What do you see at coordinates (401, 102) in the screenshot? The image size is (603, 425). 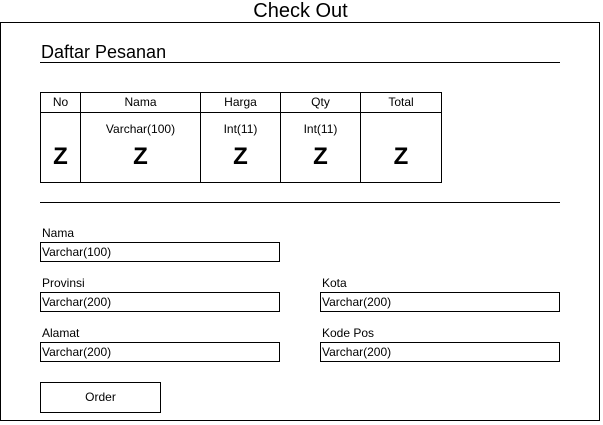 I see `column-header-total: Total` at bounding box center [401, 102].